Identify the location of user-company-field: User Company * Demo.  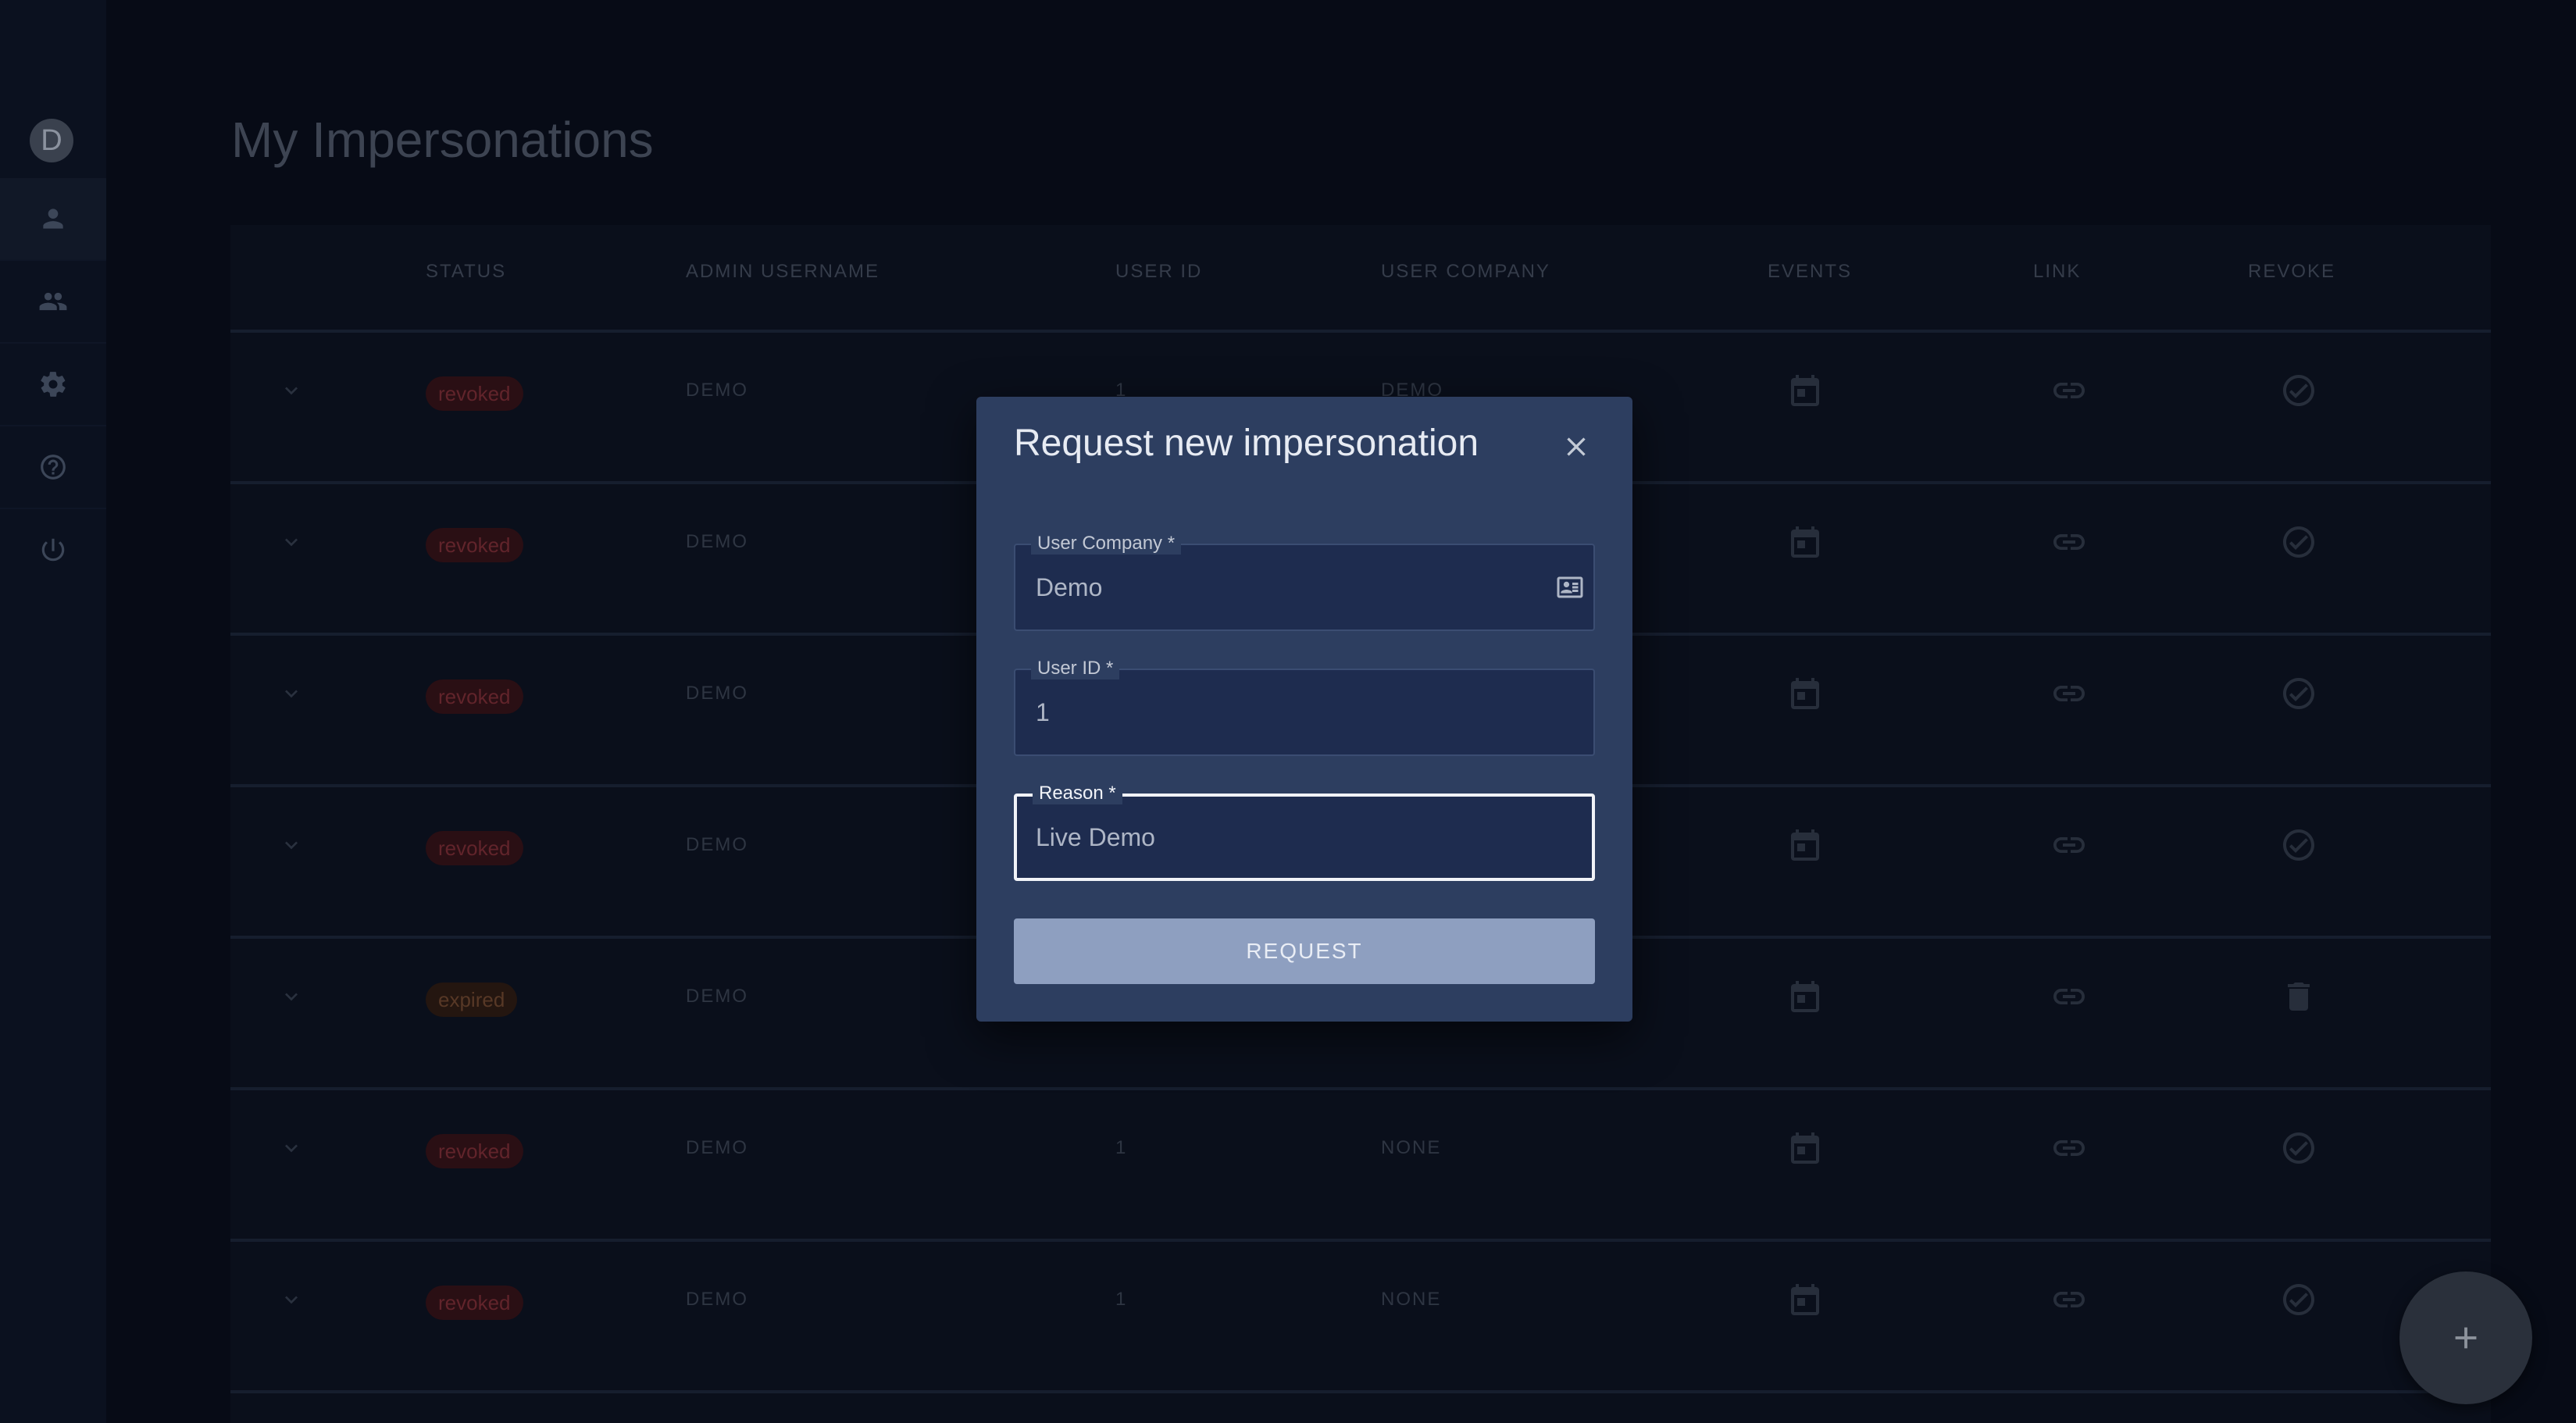
(1304, 582).